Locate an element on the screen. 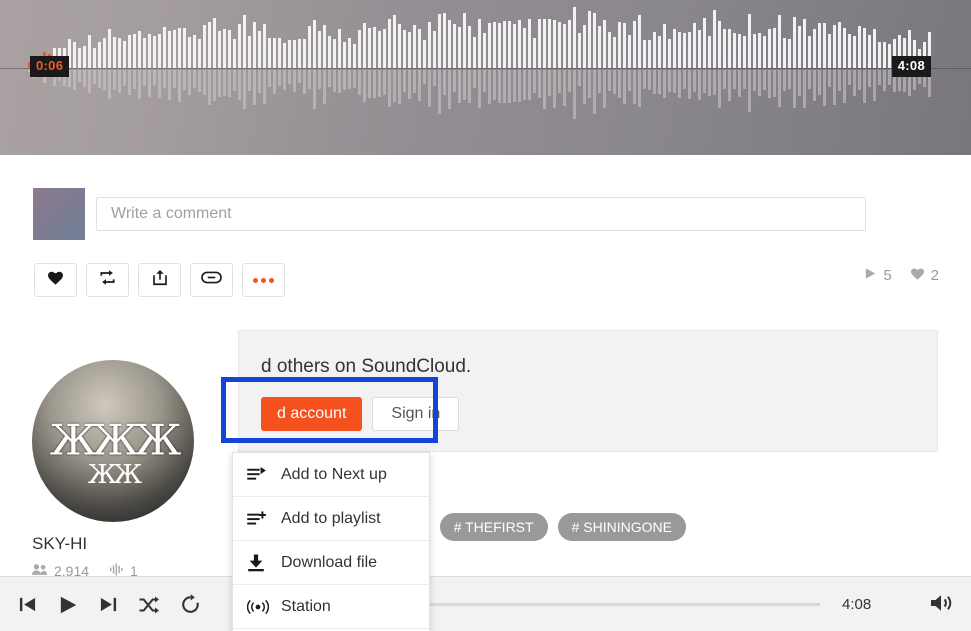  repost-button is located at coordinates (107, 280).